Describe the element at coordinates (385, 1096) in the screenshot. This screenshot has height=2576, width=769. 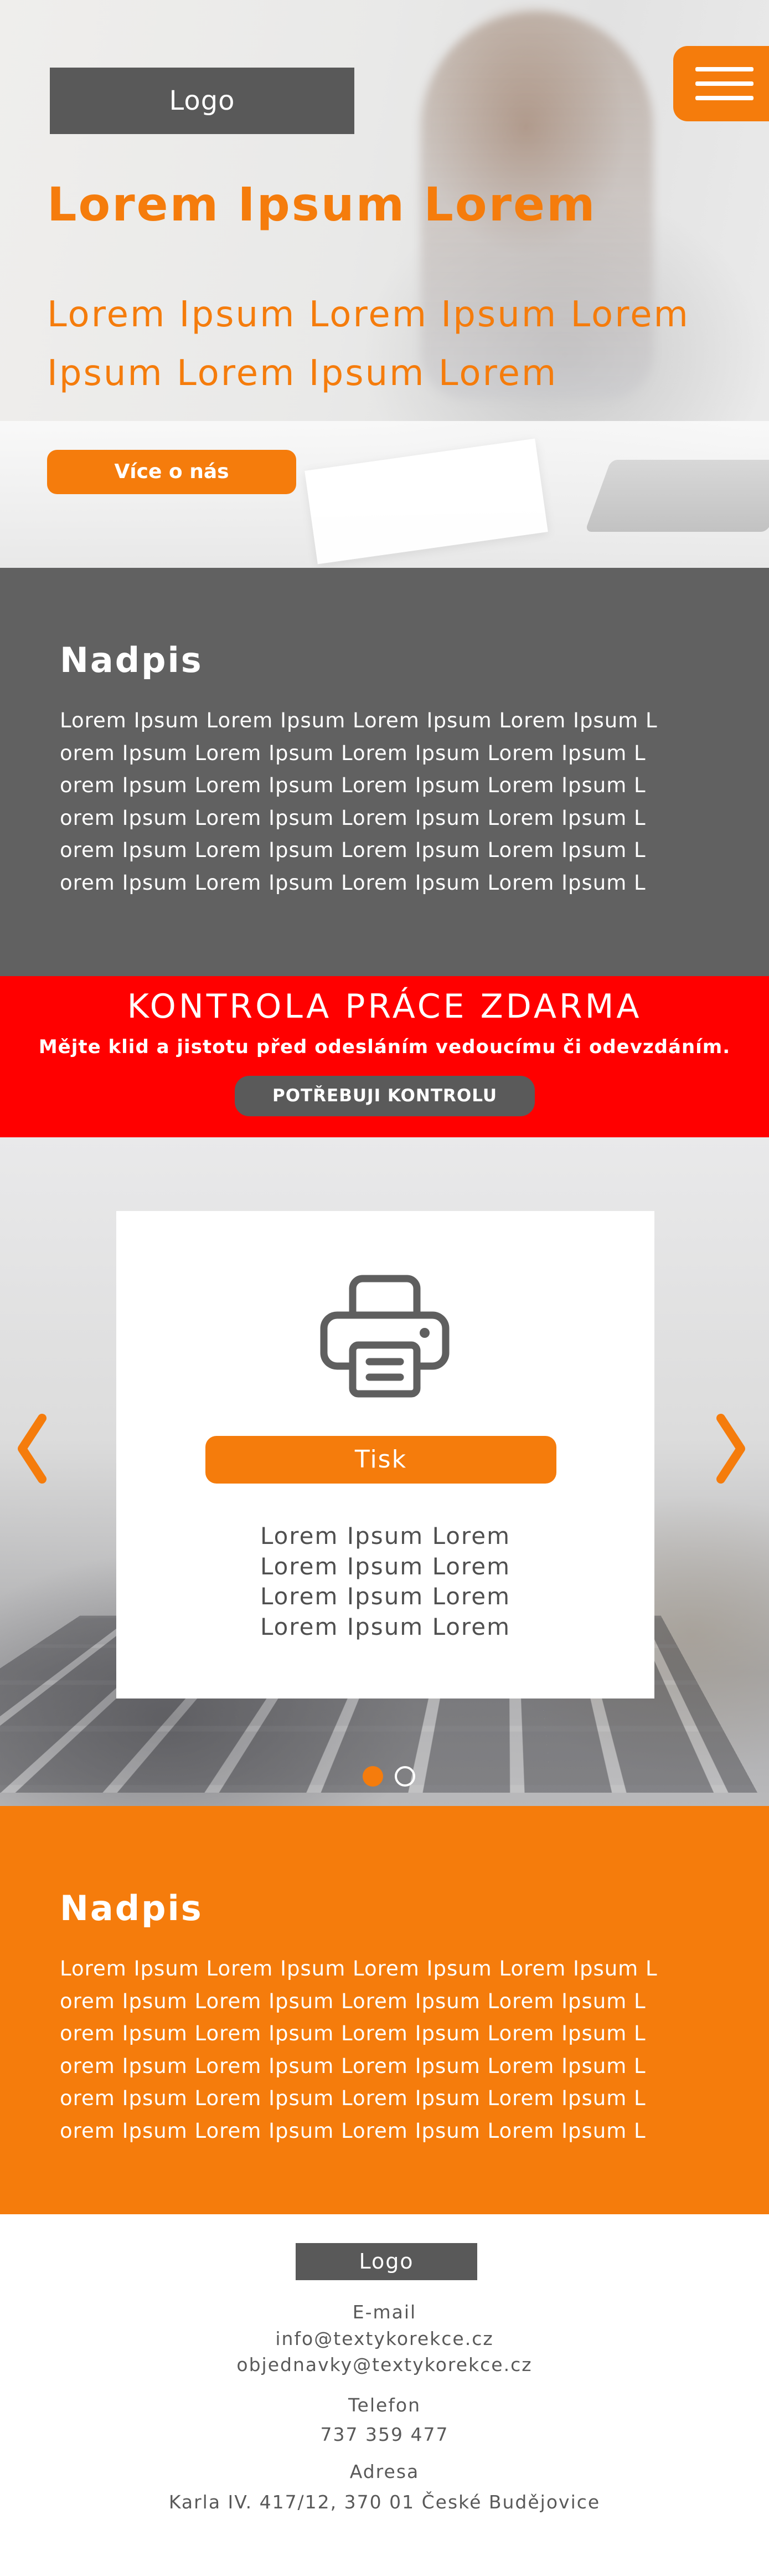
I see `request-check-button: POTŘEBUJI KONTROLU` at that location.